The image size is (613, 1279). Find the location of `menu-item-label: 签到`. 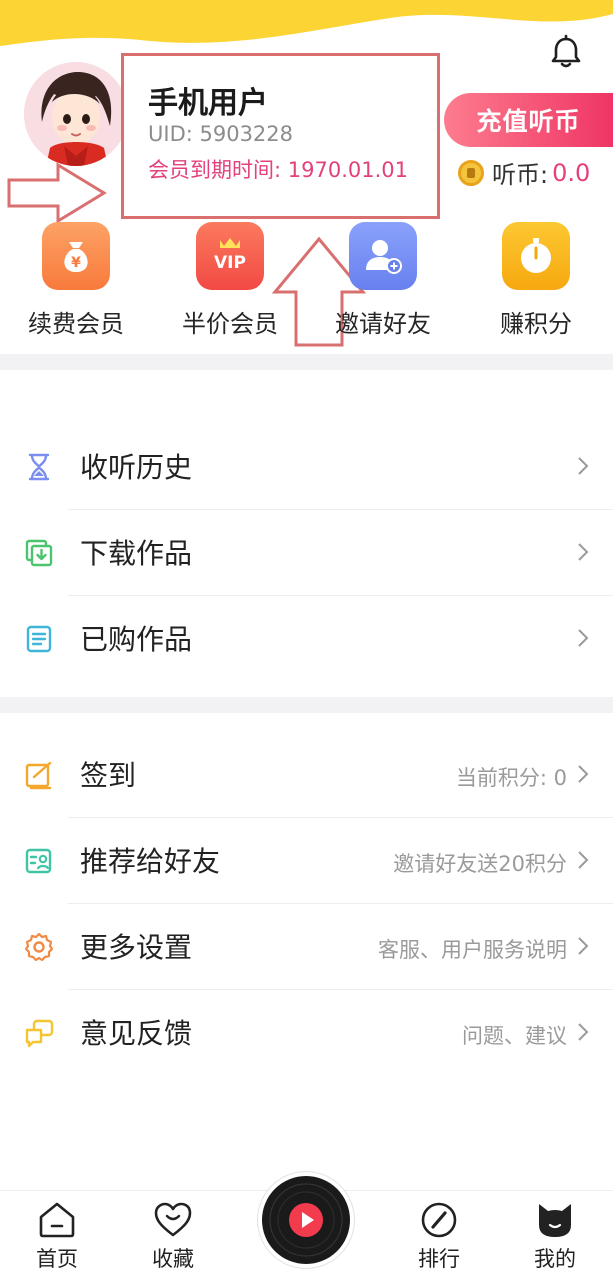

menu-item-label: 签到 is located at coordinates (108, 775).